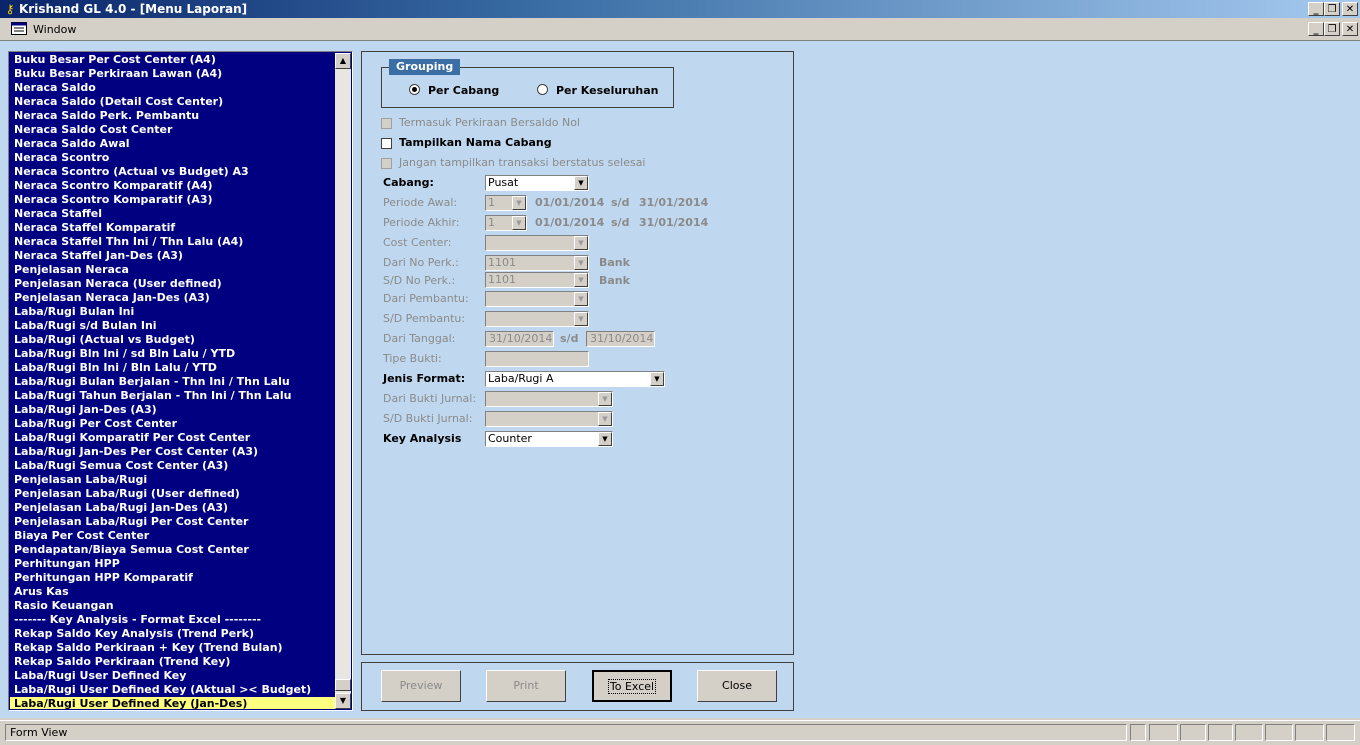  I want to click on list-item: Neraca Saldo, so click(173, 88).